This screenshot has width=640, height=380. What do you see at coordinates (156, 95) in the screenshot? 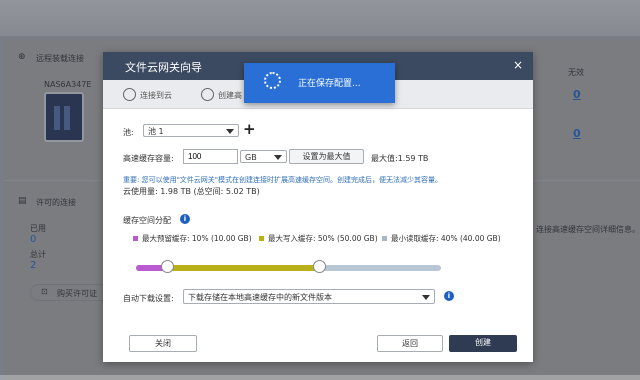
I see `step-connect-cloud-label: 连接到云` at bounding box center [156, 95].